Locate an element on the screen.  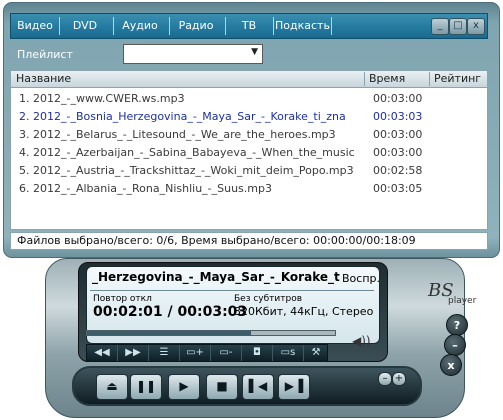
tab-tv: ТВ is located at coordinates (249, 26).